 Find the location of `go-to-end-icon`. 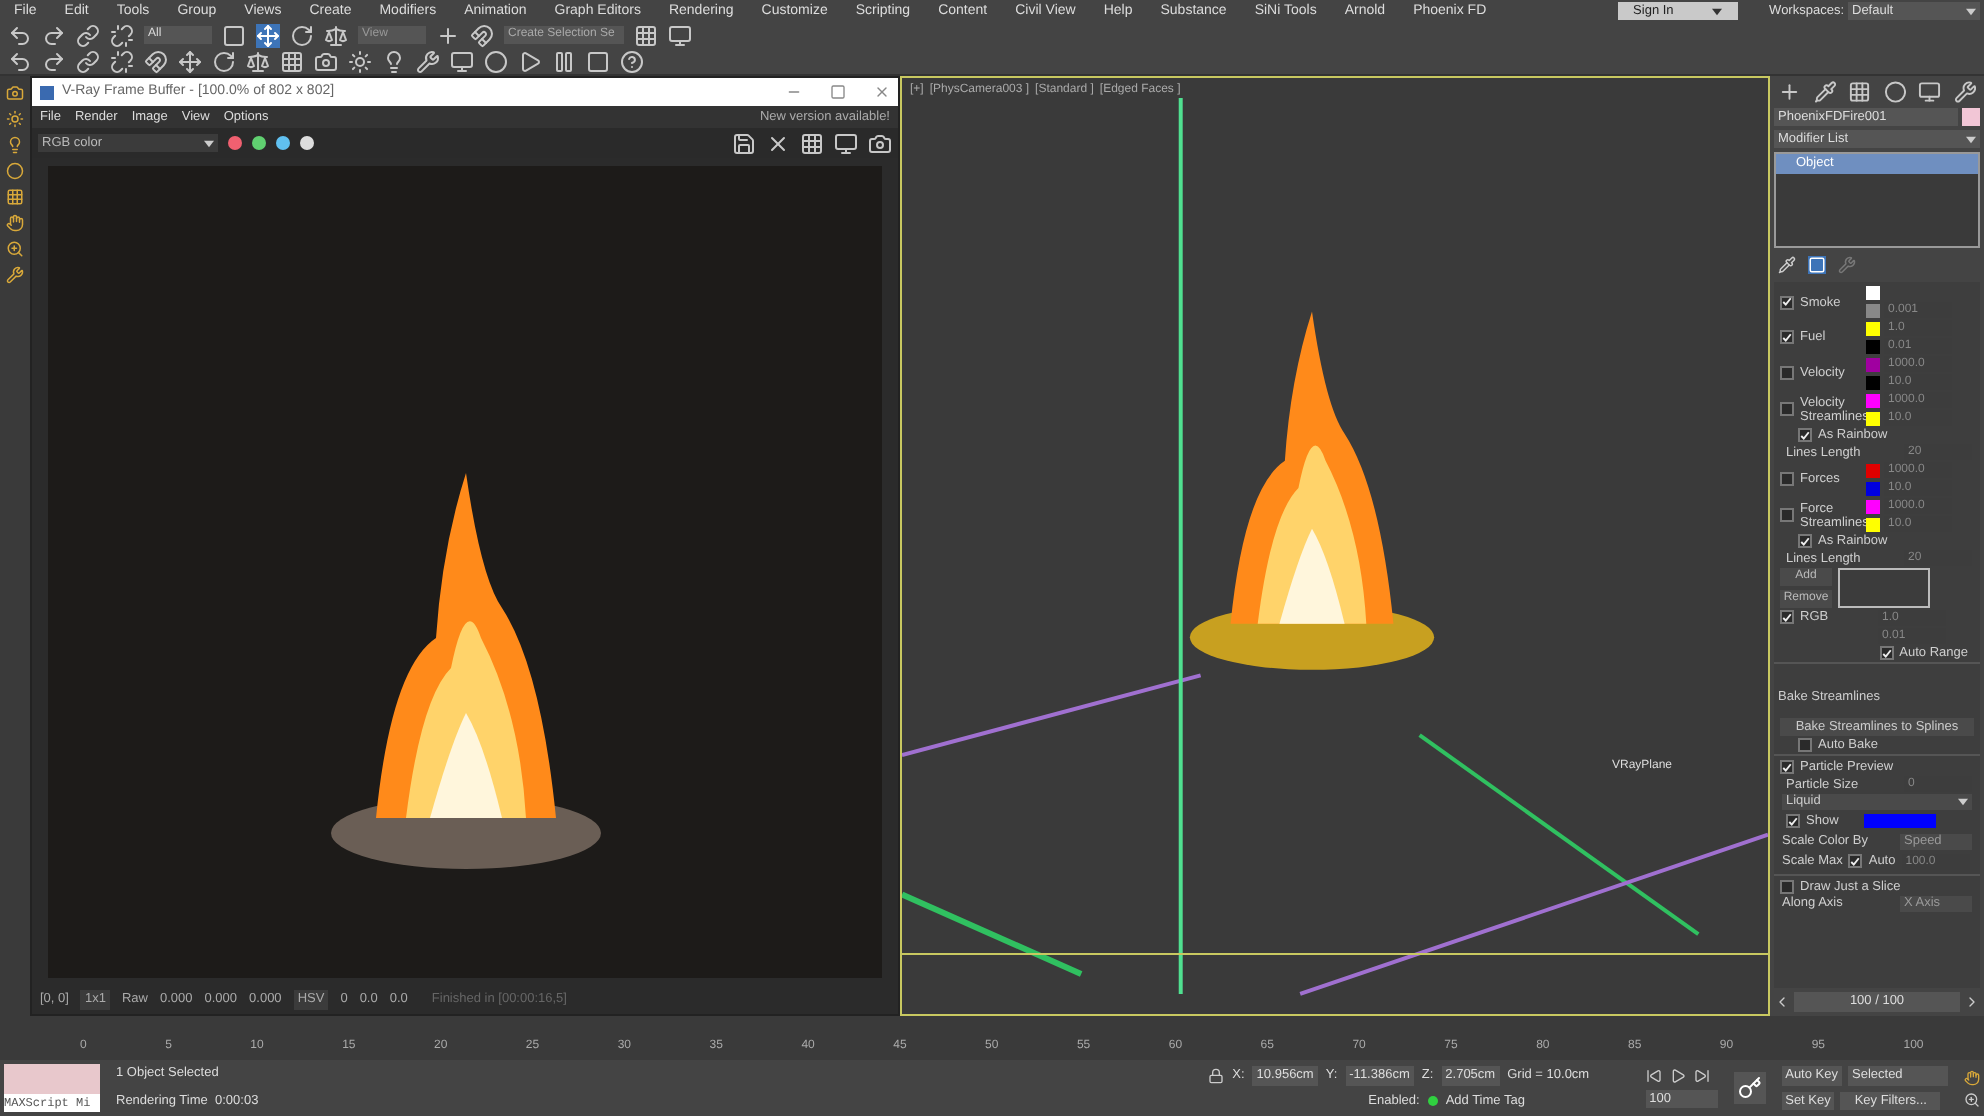

go-to-end-icon is located at coordinates (1701, 1075).